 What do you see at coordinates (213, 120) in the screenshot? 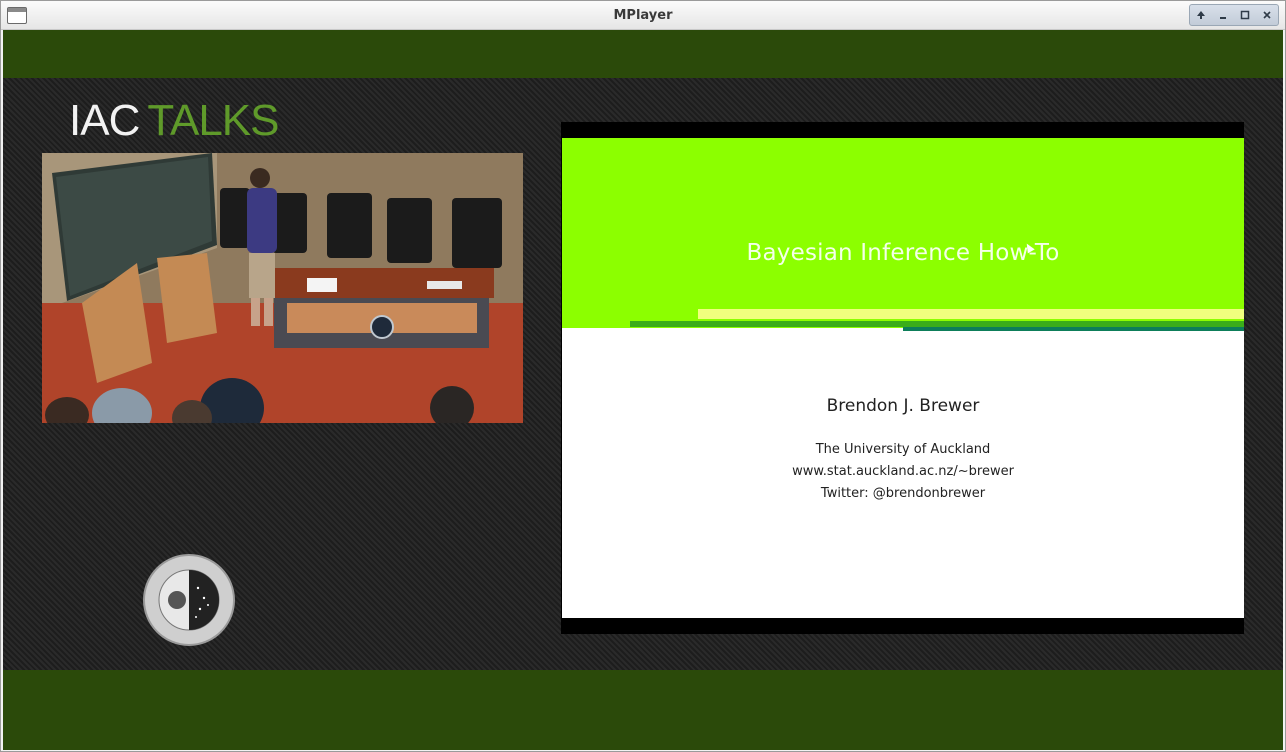
I see `logo-text-talks: TALKS` at bounding box center [213, 120].